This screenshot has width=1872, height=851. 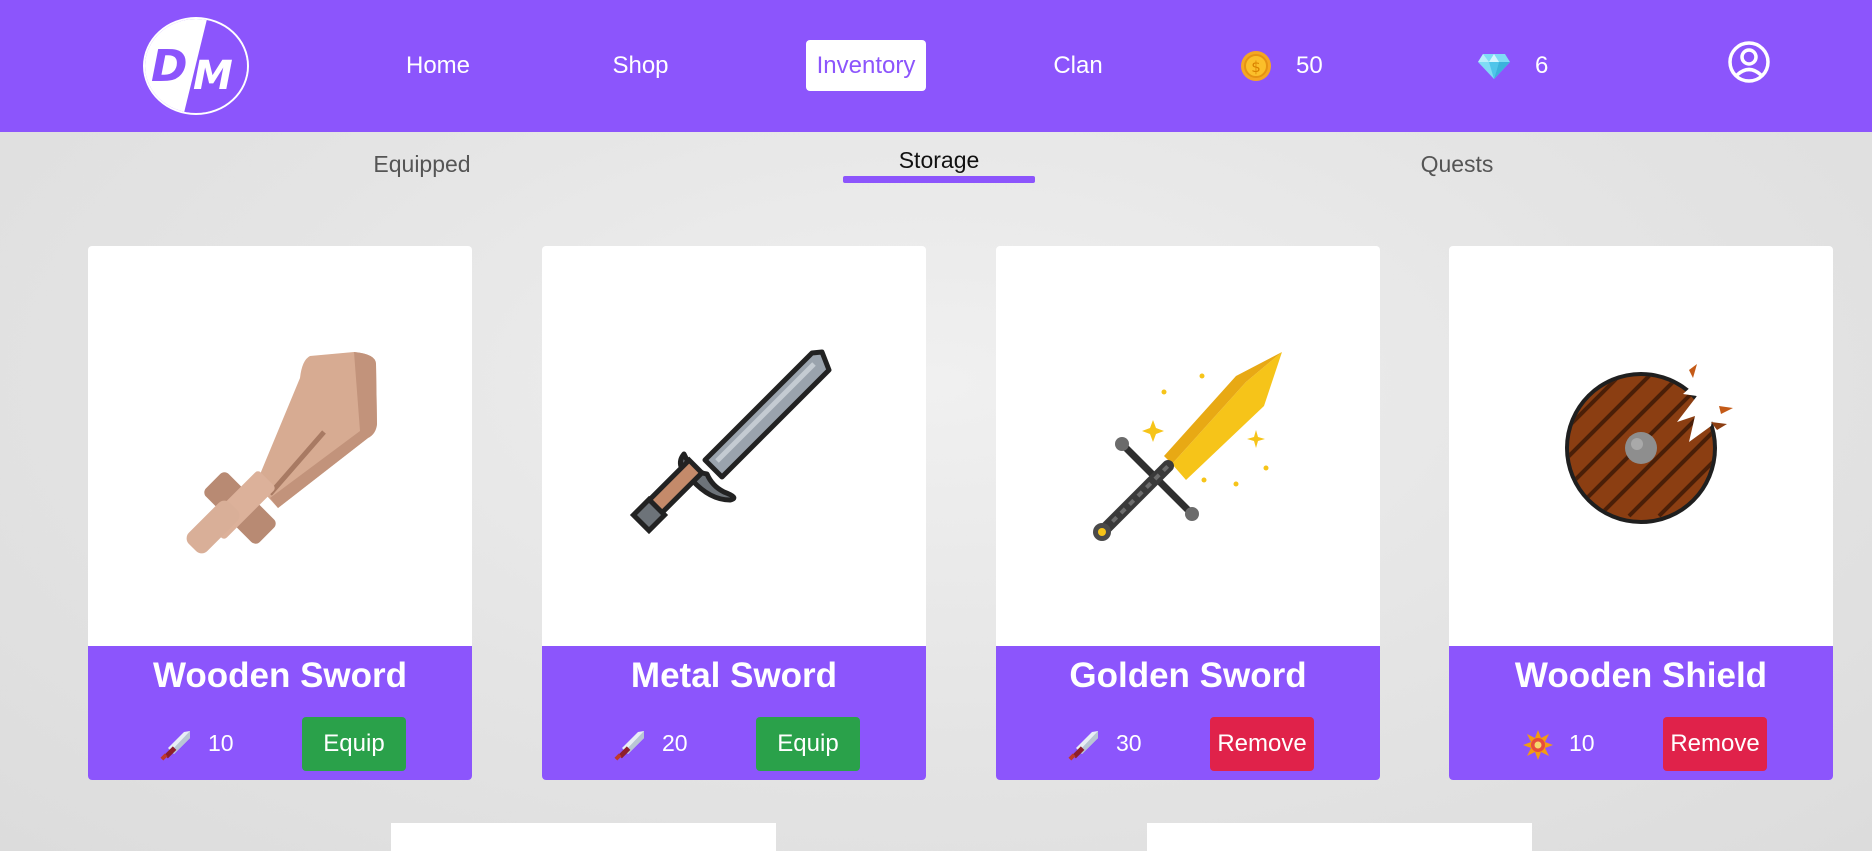 I want to click on item-name: Wooden Shield, so click(x=1641, y=675).